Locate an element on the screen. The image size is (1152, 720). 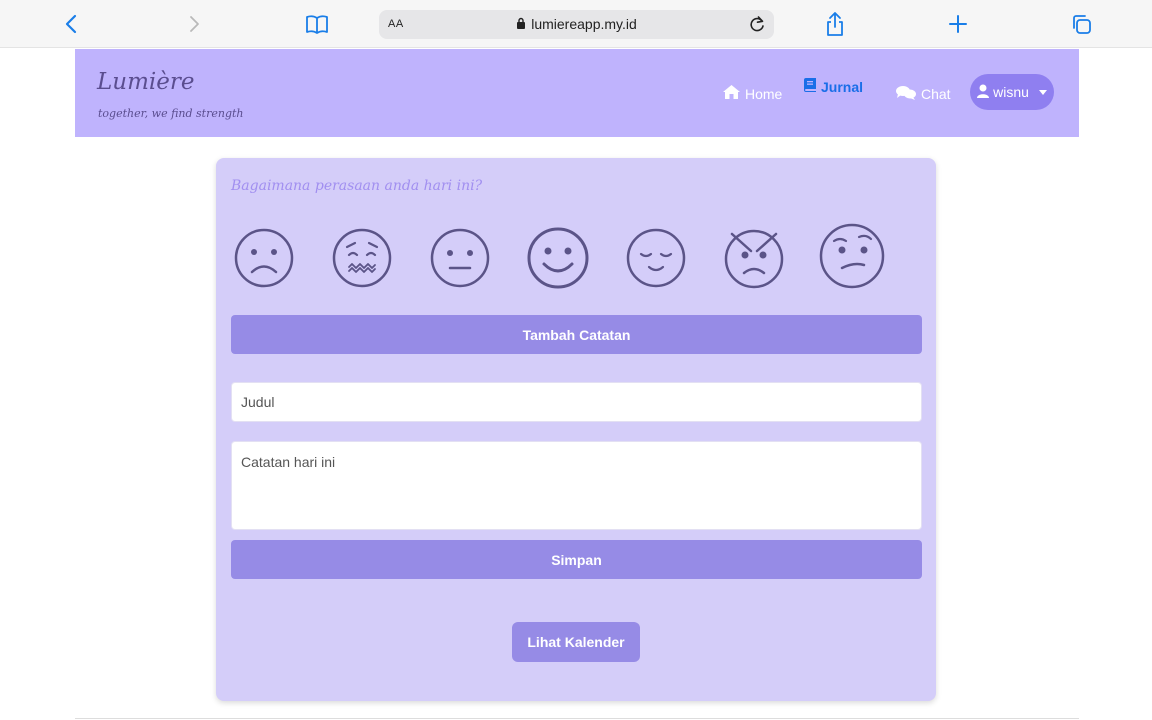
bookmarks-icon is located at coordinates (317, 24).